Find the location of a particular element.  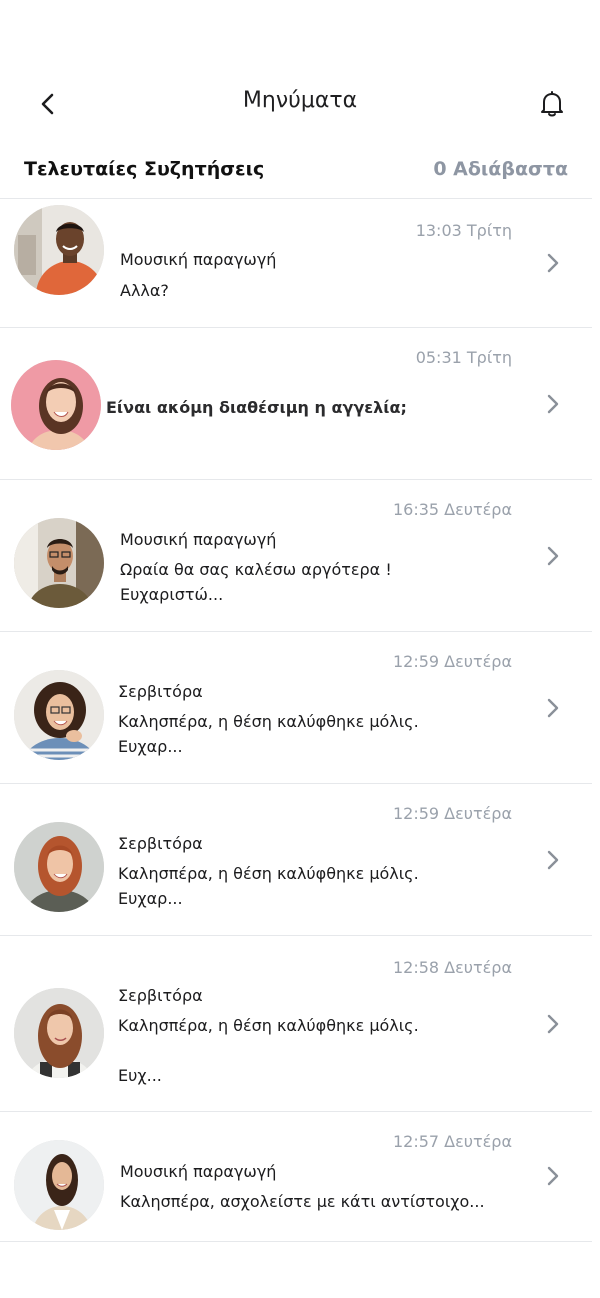

message-time: 13:03 Τρίτη is located at coordinates (463, 230).